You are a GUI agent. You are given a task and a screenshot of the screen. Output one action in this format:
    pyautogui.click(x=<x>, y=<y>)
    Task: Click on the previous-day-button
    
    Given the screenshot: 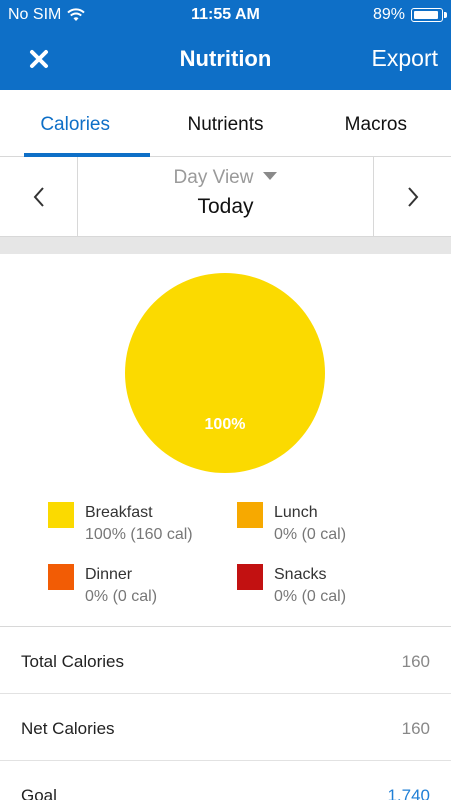 What is the action you would take?
    pyautogui.click(x=39, y=197)
    